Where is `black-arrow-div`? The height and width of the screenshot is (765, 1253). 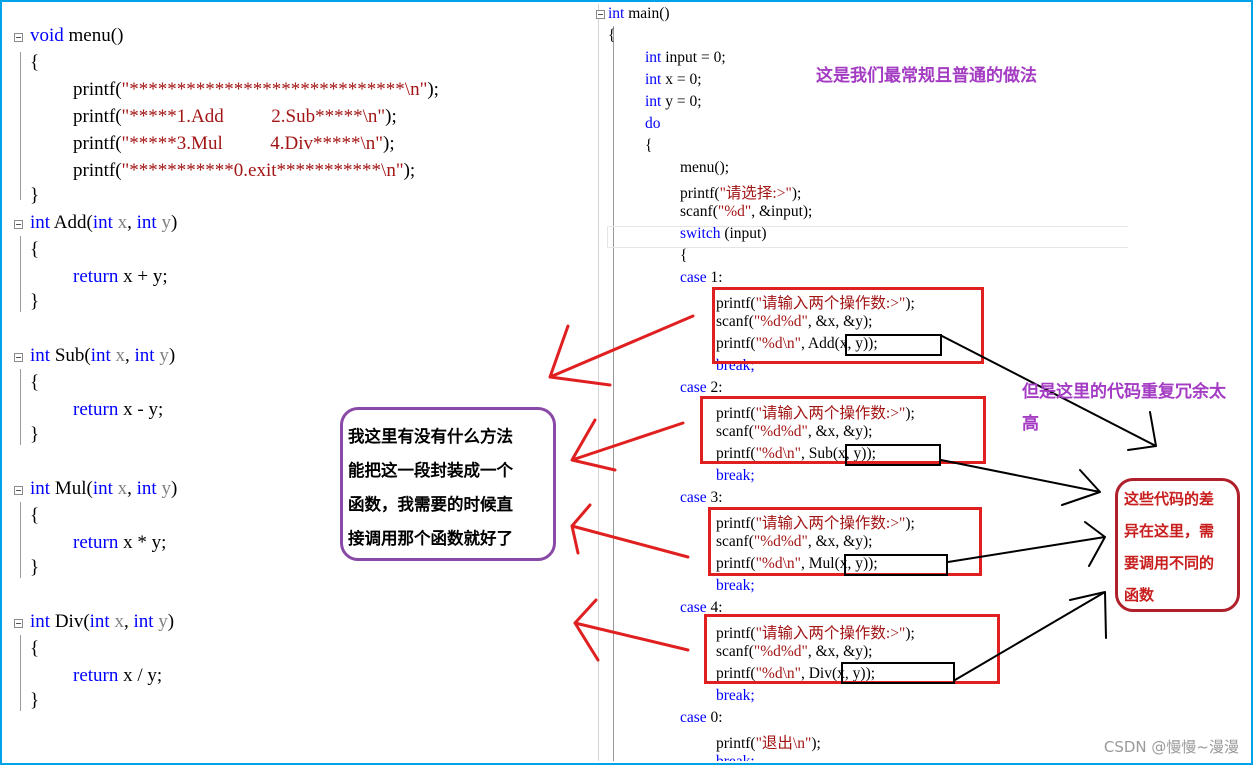 black-arrow-div is located at coordinates (1030, 636).